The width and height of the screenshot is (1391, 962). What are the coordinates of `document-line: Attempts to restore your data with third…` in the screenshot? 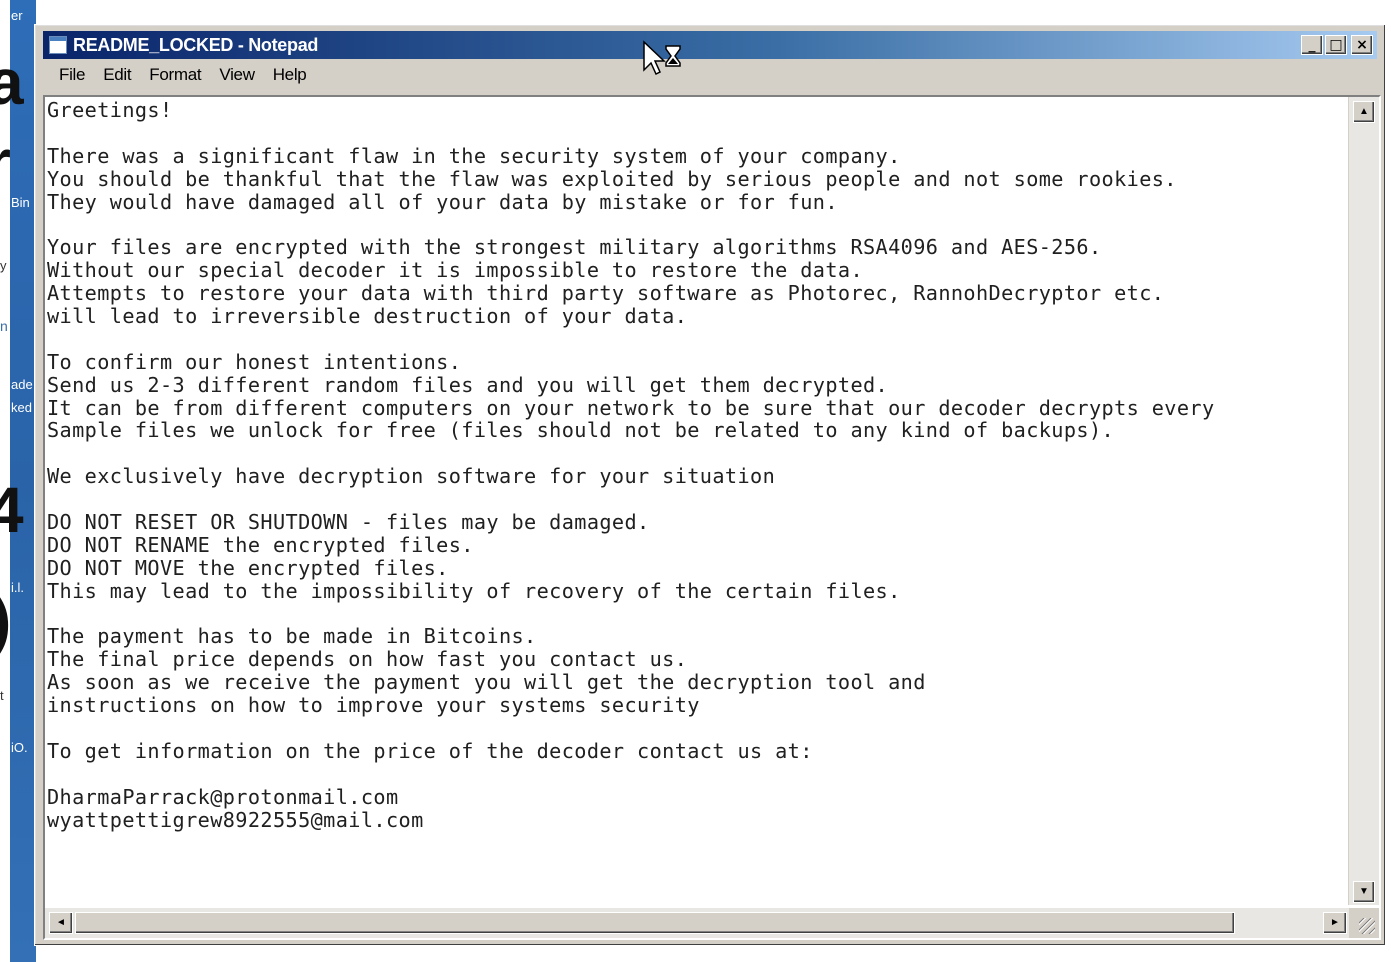 It's located at (606, 293).